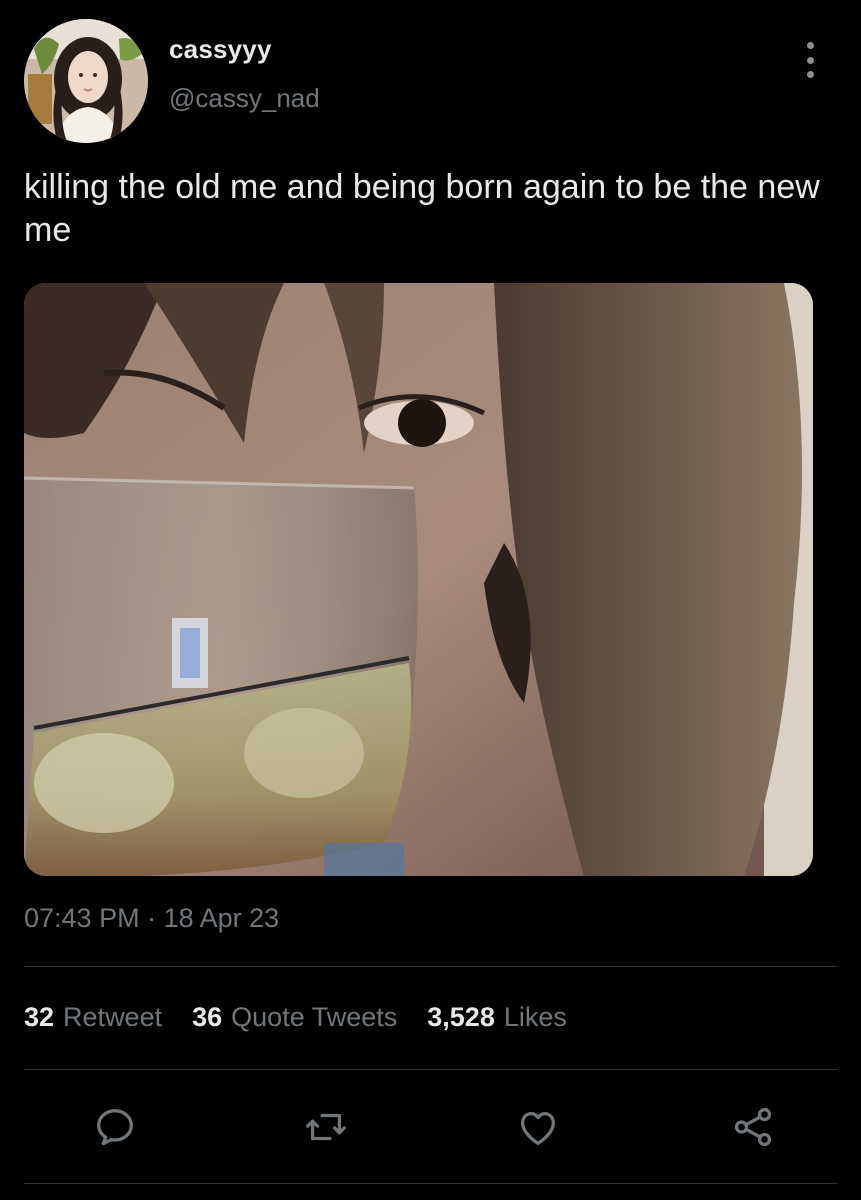  I want to click on like-button, so click(538, 1127).